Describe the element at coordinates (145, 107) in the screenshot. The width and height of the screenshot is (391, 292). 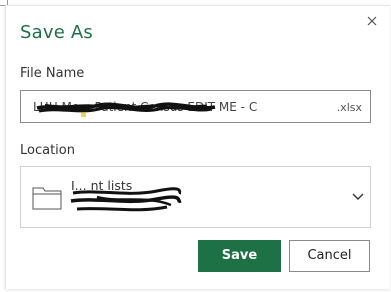
I see `file-name-value: LHH Me... Patient Census EDIT ME - C` at that location.